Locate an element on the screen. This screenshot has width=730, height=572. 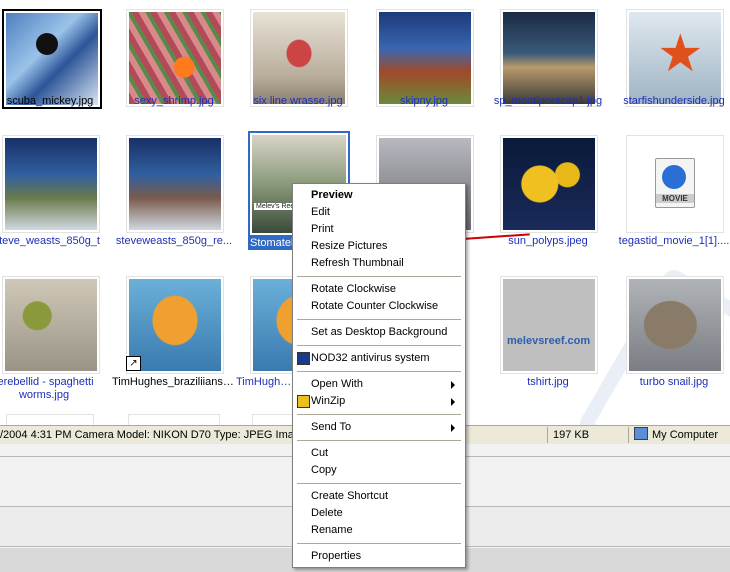
file-item: melevsreef.com tshirt.jpg is located at coordinates (562, 345).